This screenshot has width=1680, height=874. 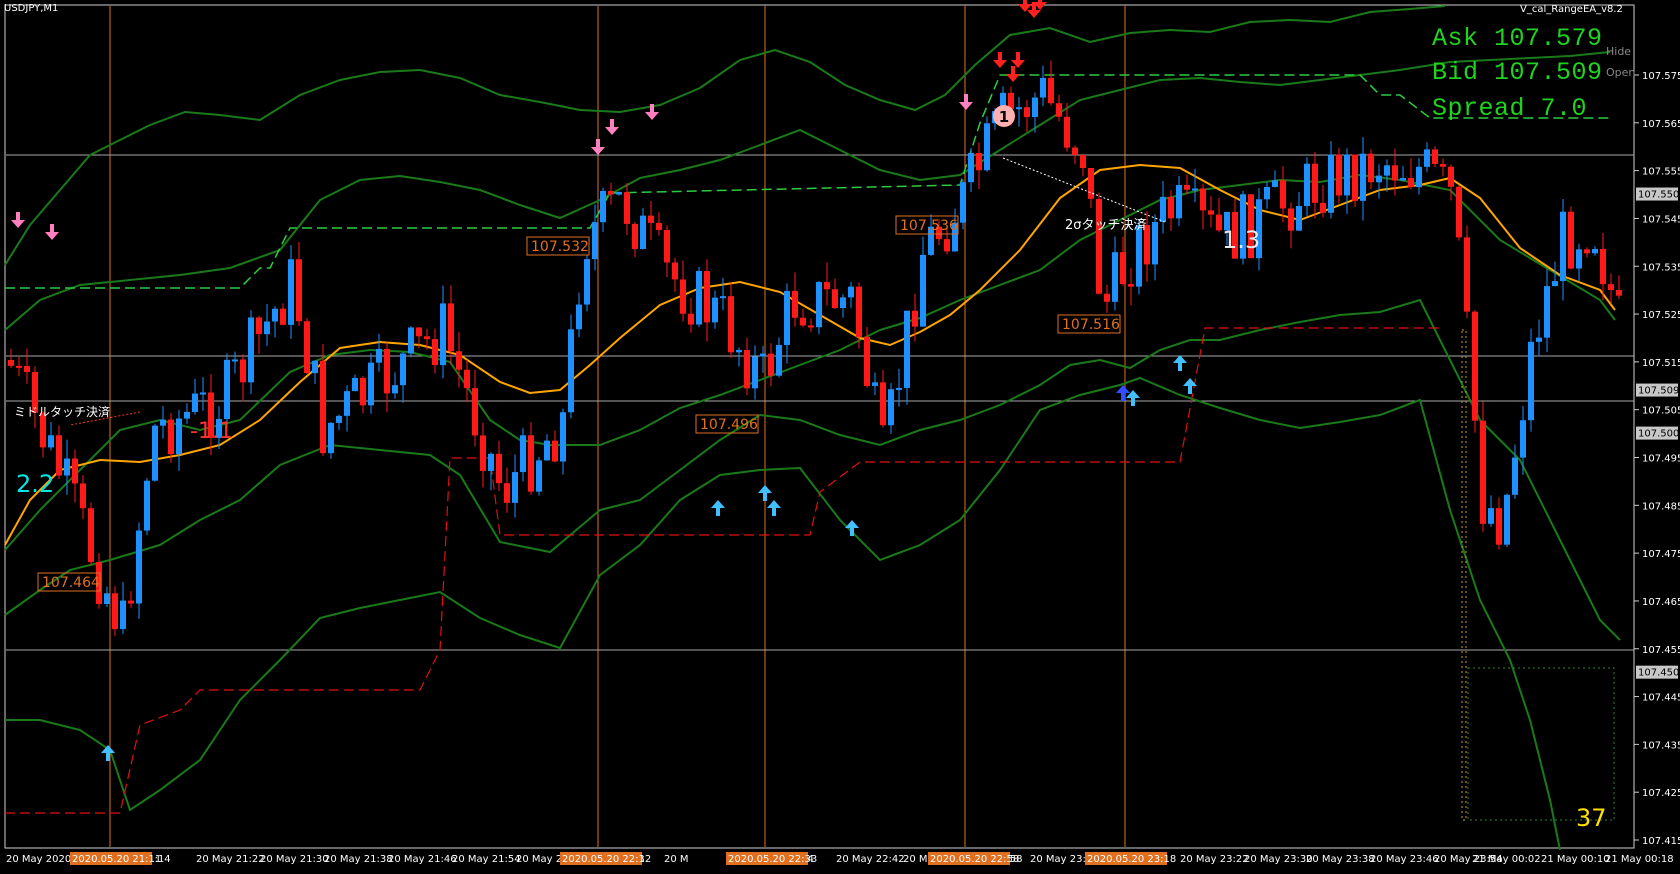 I want to click on price-tick-label: 107.455, so click(x=1661, y=650).